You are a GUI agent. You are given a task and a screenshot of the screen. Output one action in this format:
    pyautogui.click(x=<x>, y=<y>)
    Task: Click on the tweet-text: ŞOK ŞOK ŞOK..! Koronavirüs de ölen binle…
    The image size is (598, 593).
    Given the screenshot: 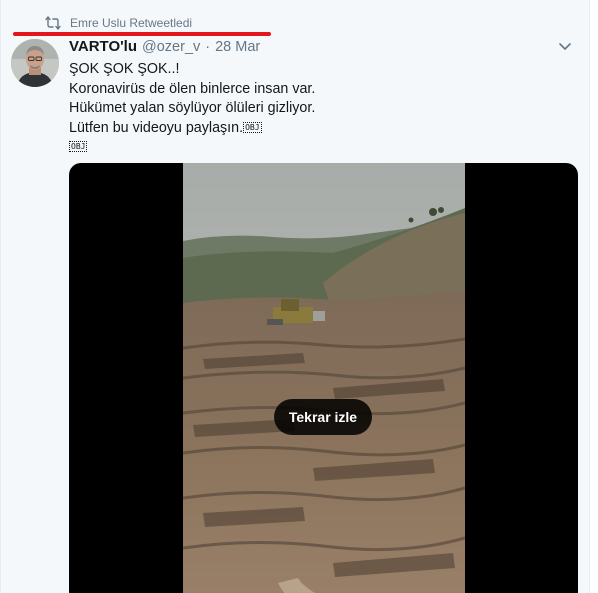 What is the action you would take?
    pyautogui.click(x=192, y=109)
    